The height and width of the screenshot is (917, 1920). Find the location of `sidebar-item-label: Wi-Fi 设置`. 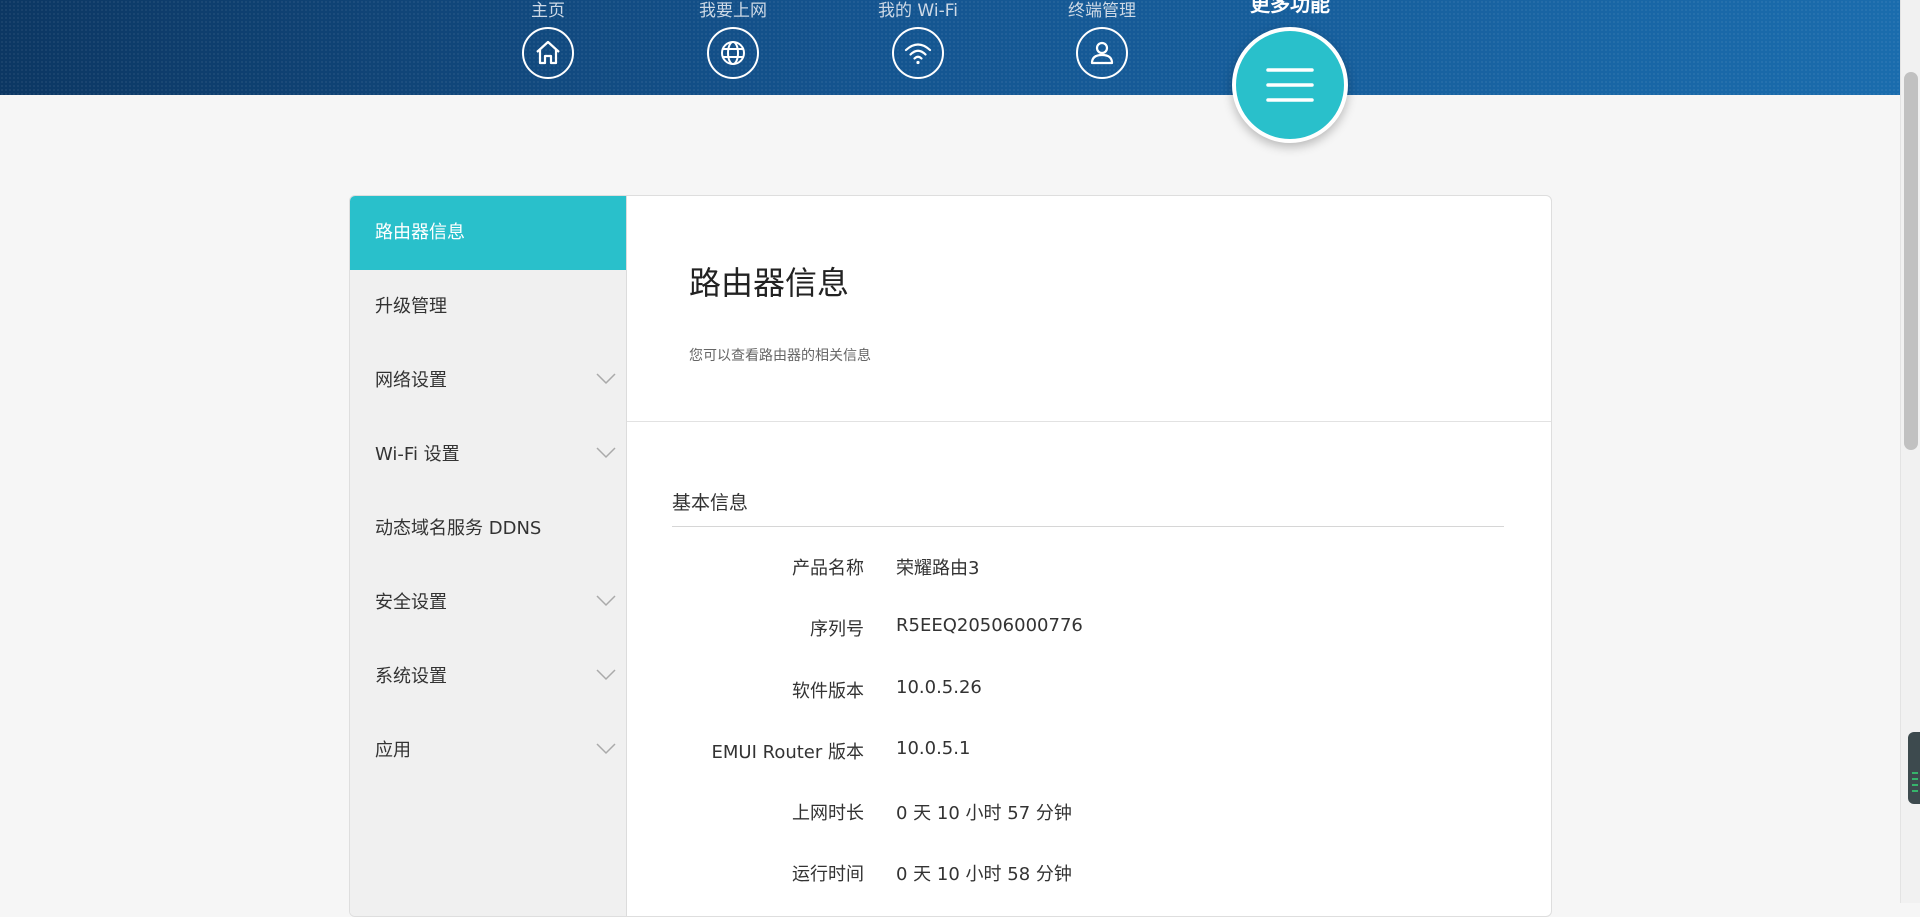

sidebar-item-label: Wi-Fi 设置 is located at coordinates (417, 454).